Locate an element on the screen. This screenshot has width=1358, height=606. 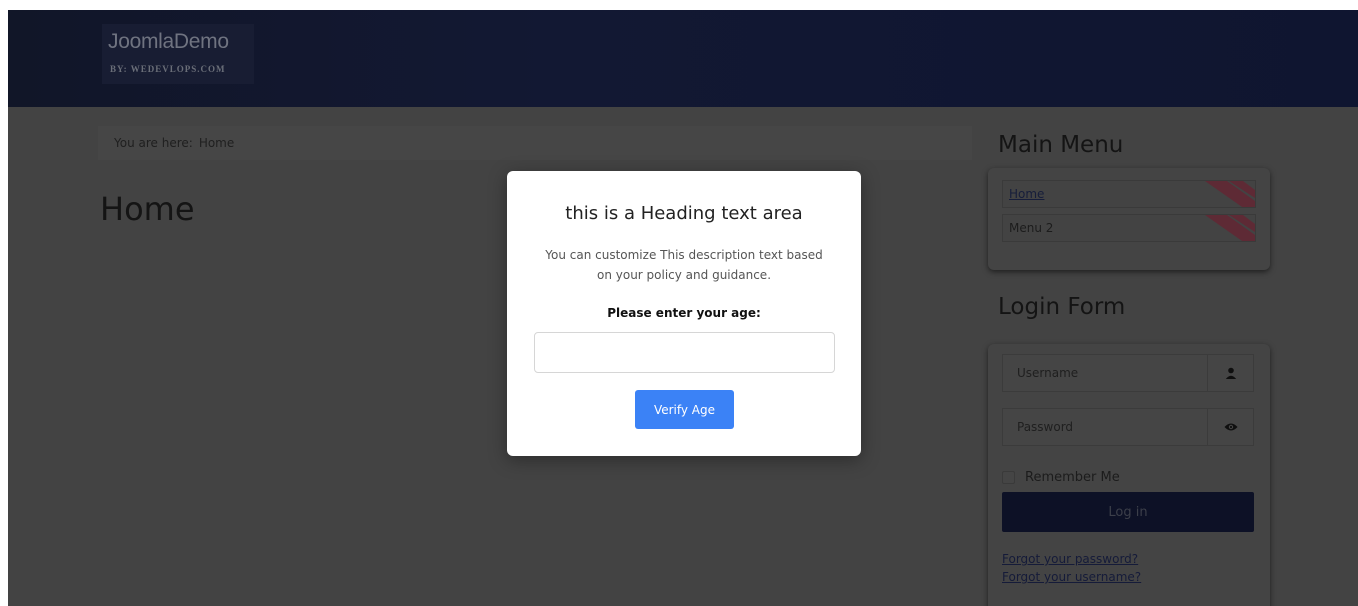
breadcrumb-current: Home is located at coordinates (216, 143).